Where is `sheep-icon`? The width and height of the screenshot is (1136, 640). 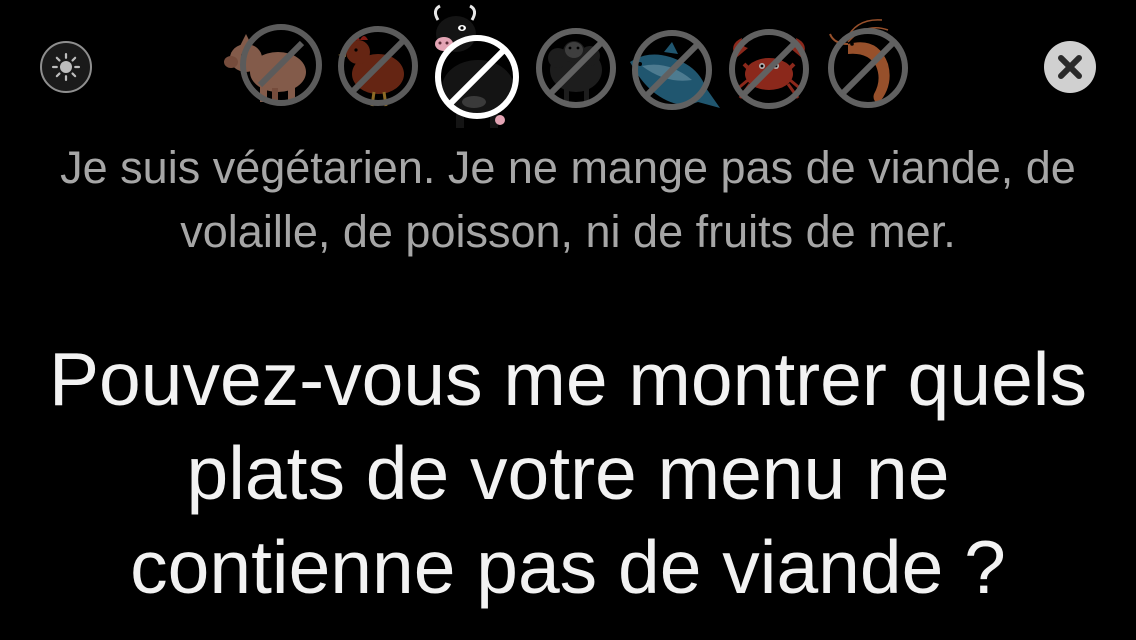
sheep-icon is located at coordinates (575, 68).